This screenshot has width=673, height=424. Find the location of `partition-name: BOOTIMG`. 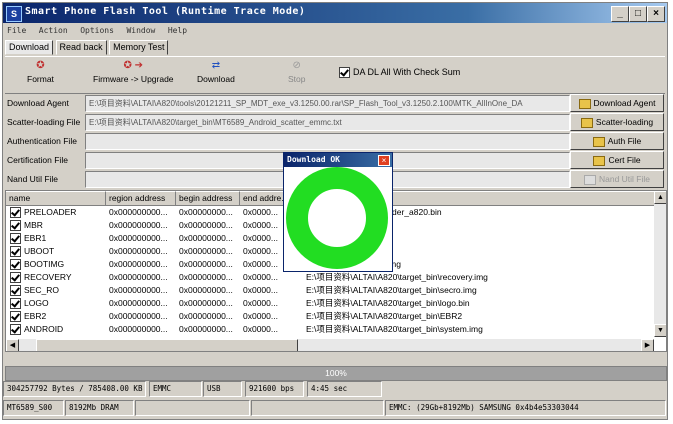

partition-name: BOOTIMG is located at coordinates (44, 264).